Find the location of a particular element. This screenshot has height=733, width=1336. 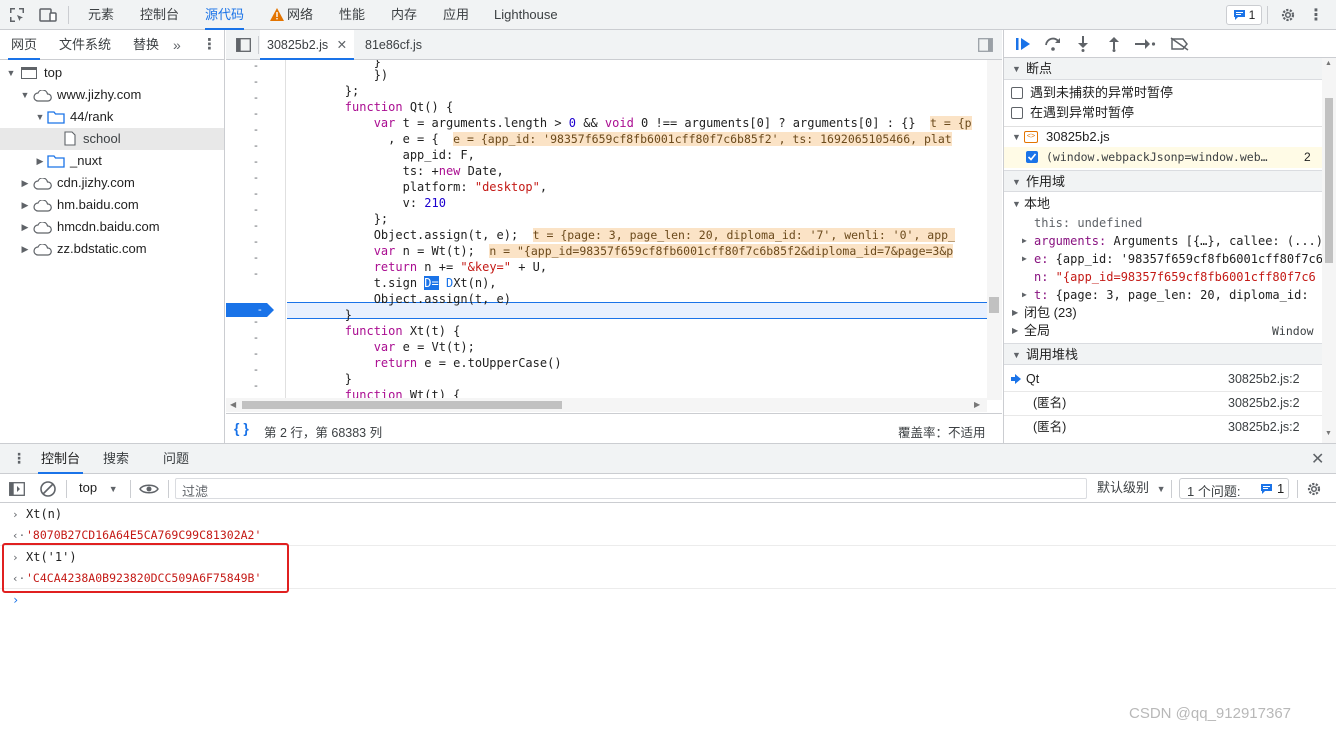

scope-closure: ▶ 闭包 (23) is located at coordinates (1163, 313).